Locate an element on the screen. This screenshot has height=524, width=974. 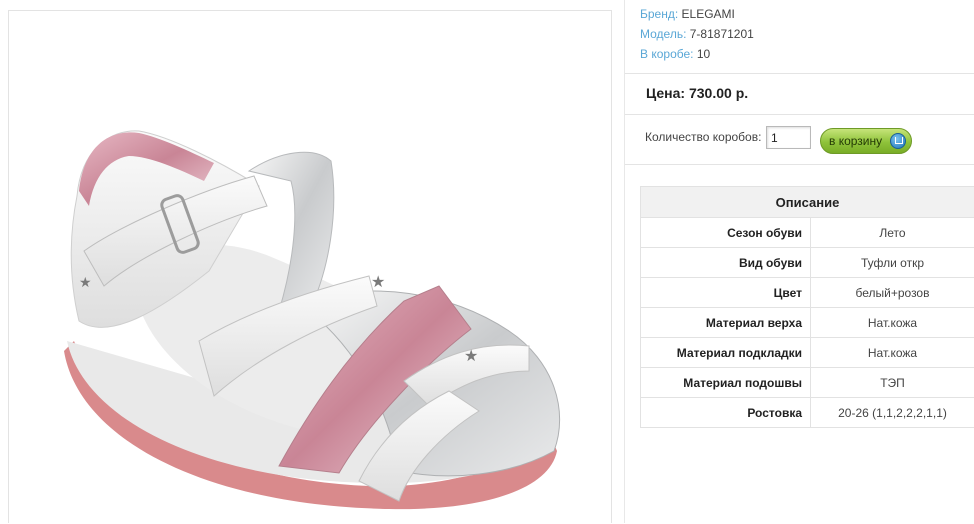
spec-key: Цвет is located at coordinates (726, 293).